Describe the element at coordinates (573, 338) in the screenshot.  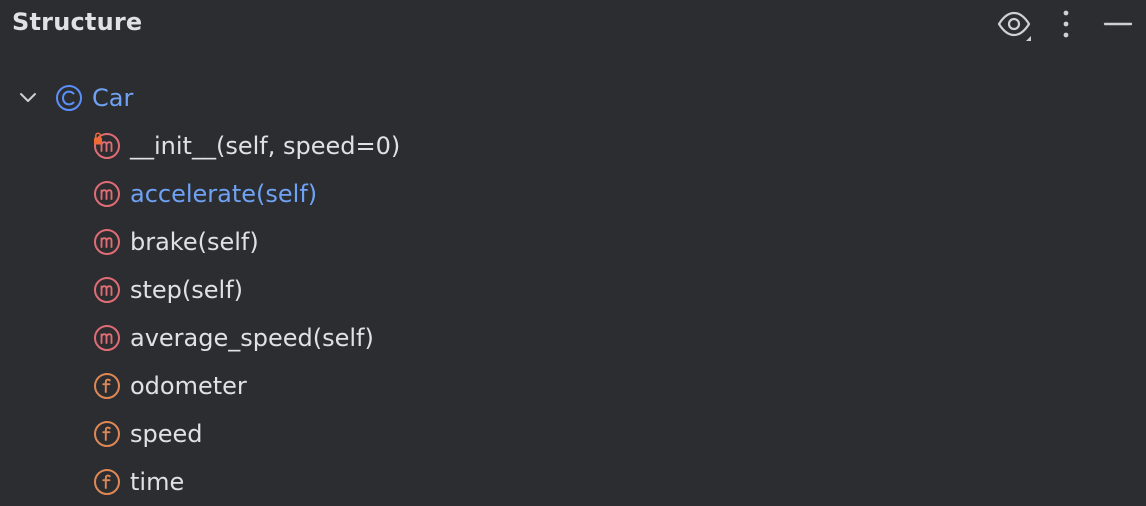
I see `tree-node-method: average_speed(self)` at that location.